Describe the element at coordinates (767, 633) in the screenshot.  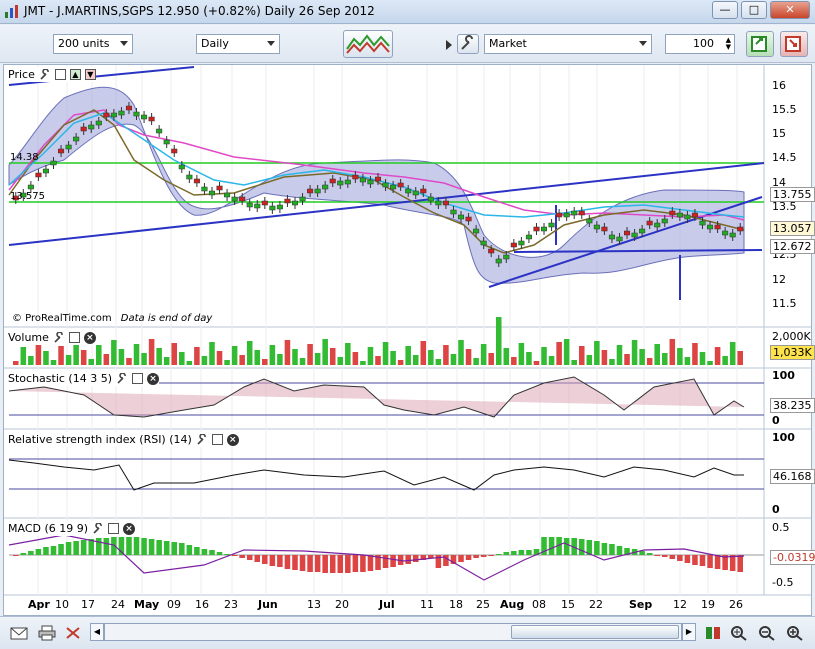
I see `zoom-out-icon` at that location.